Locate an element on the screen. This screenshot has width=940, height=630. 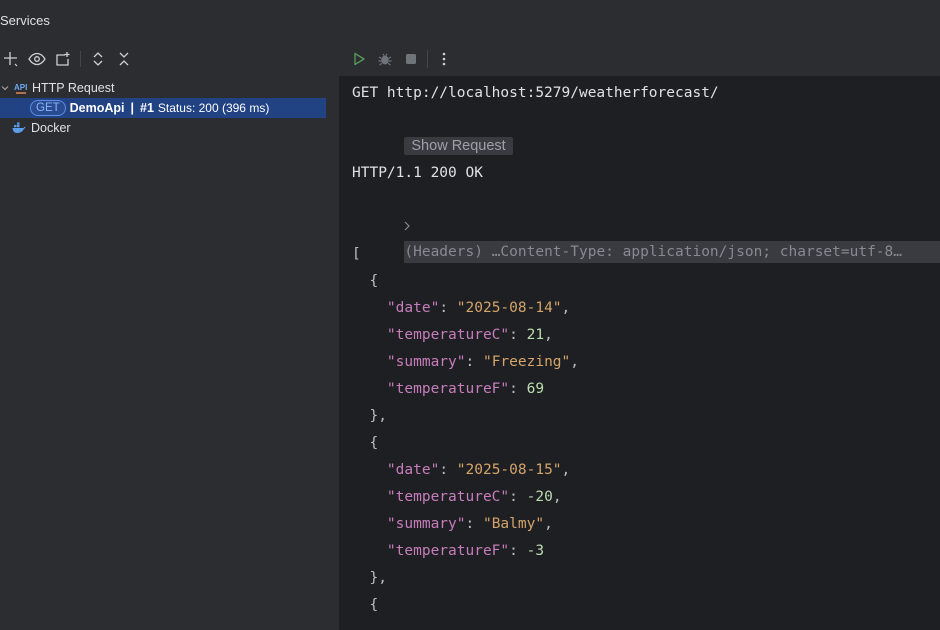
api-icon: API is located at coordinates (21, 88).